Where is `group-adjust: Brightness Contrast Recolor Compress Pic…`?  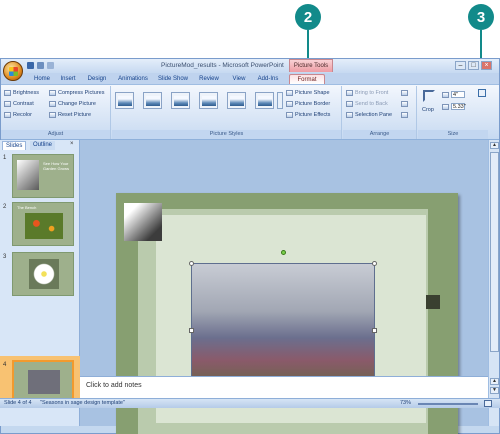
group-adjust: Brightness Contrast Recolor Compress Pic… is located at coordinates (56, 112).